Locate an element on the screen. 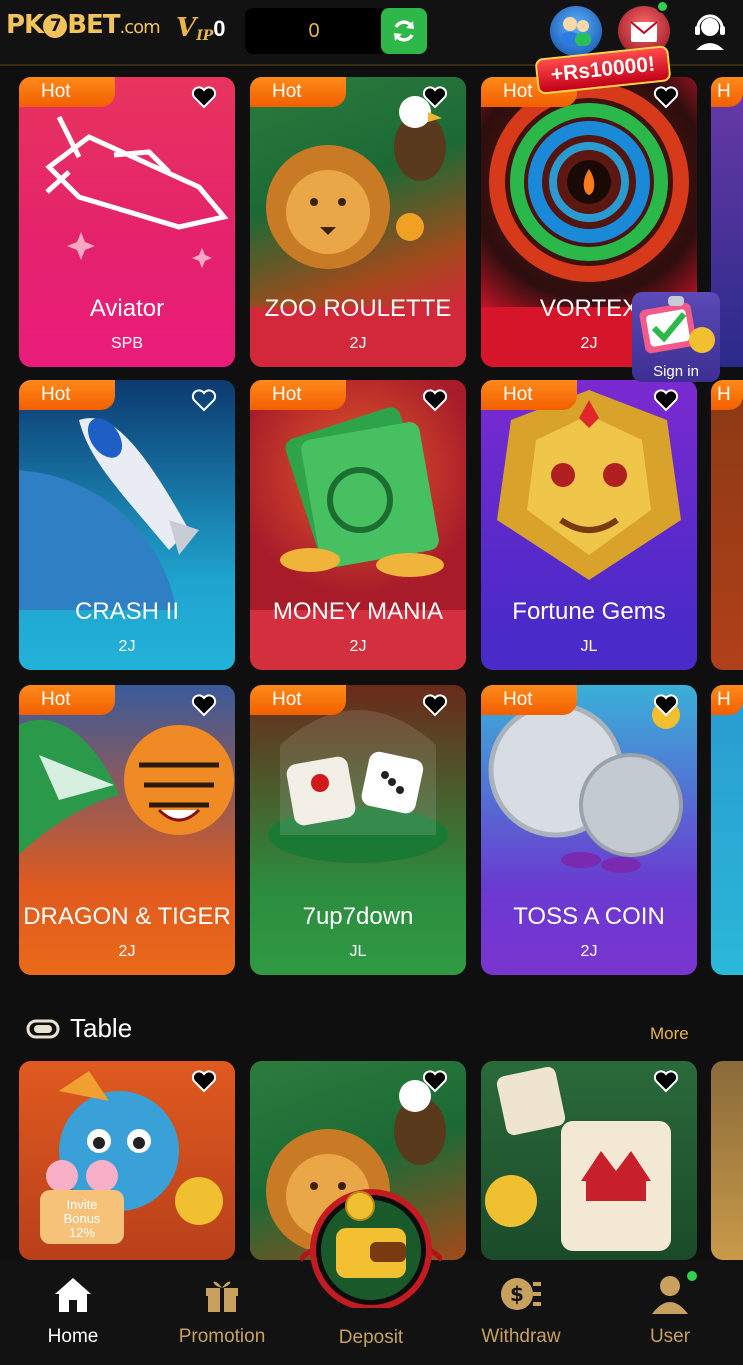  game-name: 7up7down is located at coordinates (358, 916).